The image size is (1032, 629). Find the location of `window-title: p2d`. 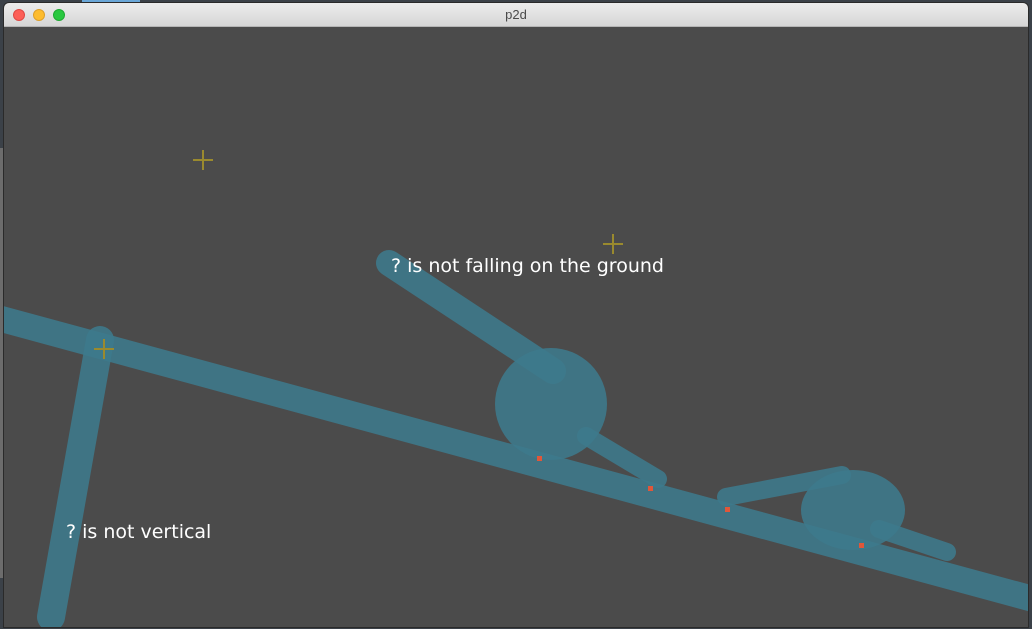

window-title: p2d is located at coordinates (516, 14).